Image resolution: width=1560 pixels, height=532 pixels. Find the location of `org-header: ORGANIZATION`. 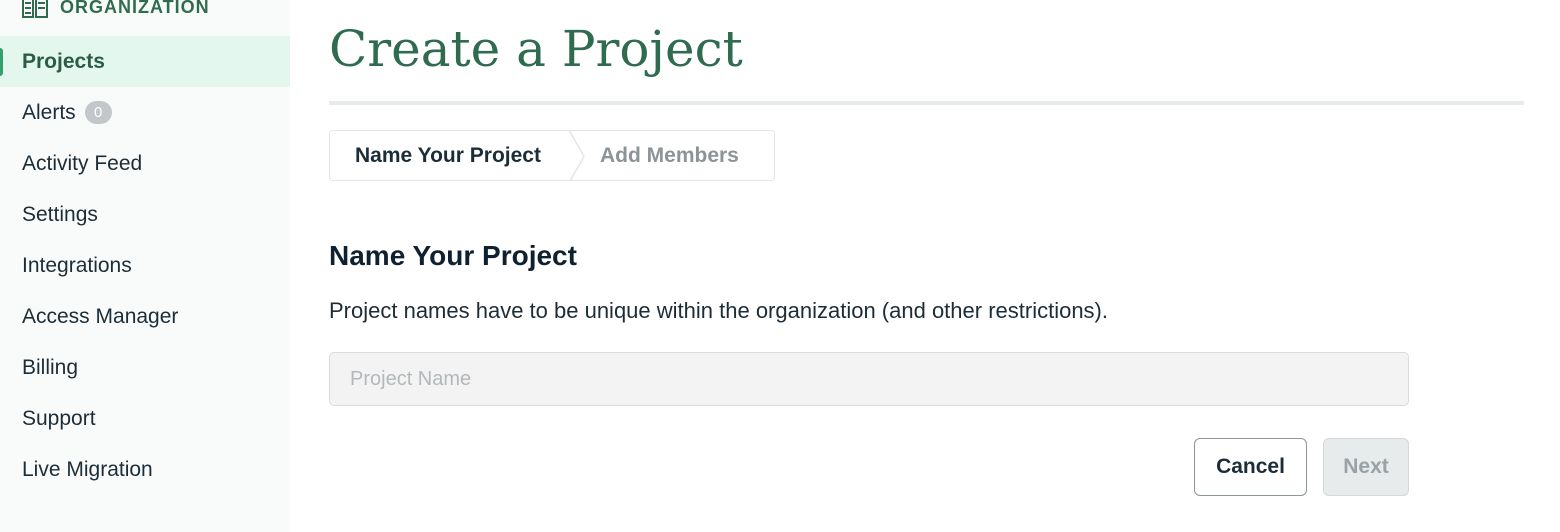

org-header: ORGANIZATION is located at coordinates (116, 10).